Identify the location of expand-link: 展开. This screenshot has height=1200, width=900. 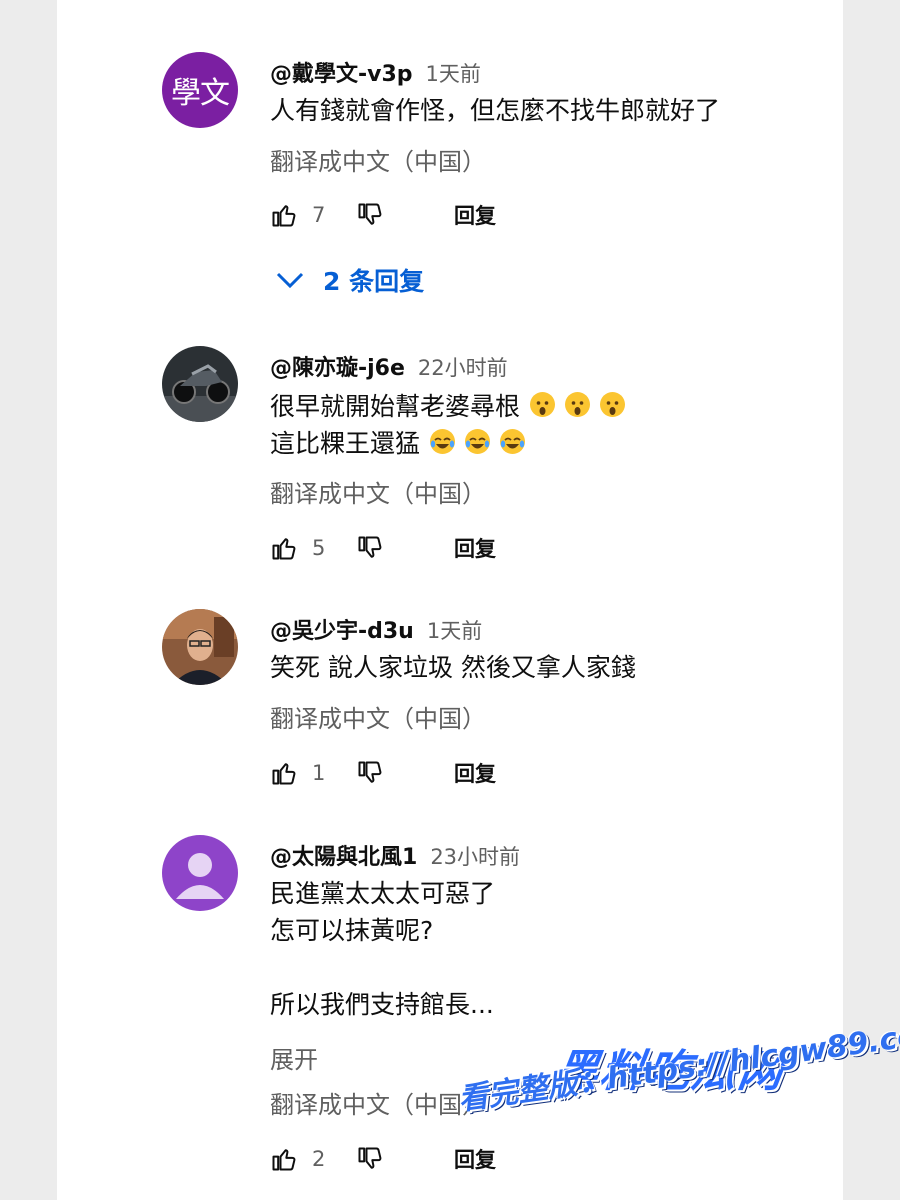
(294, 1057).